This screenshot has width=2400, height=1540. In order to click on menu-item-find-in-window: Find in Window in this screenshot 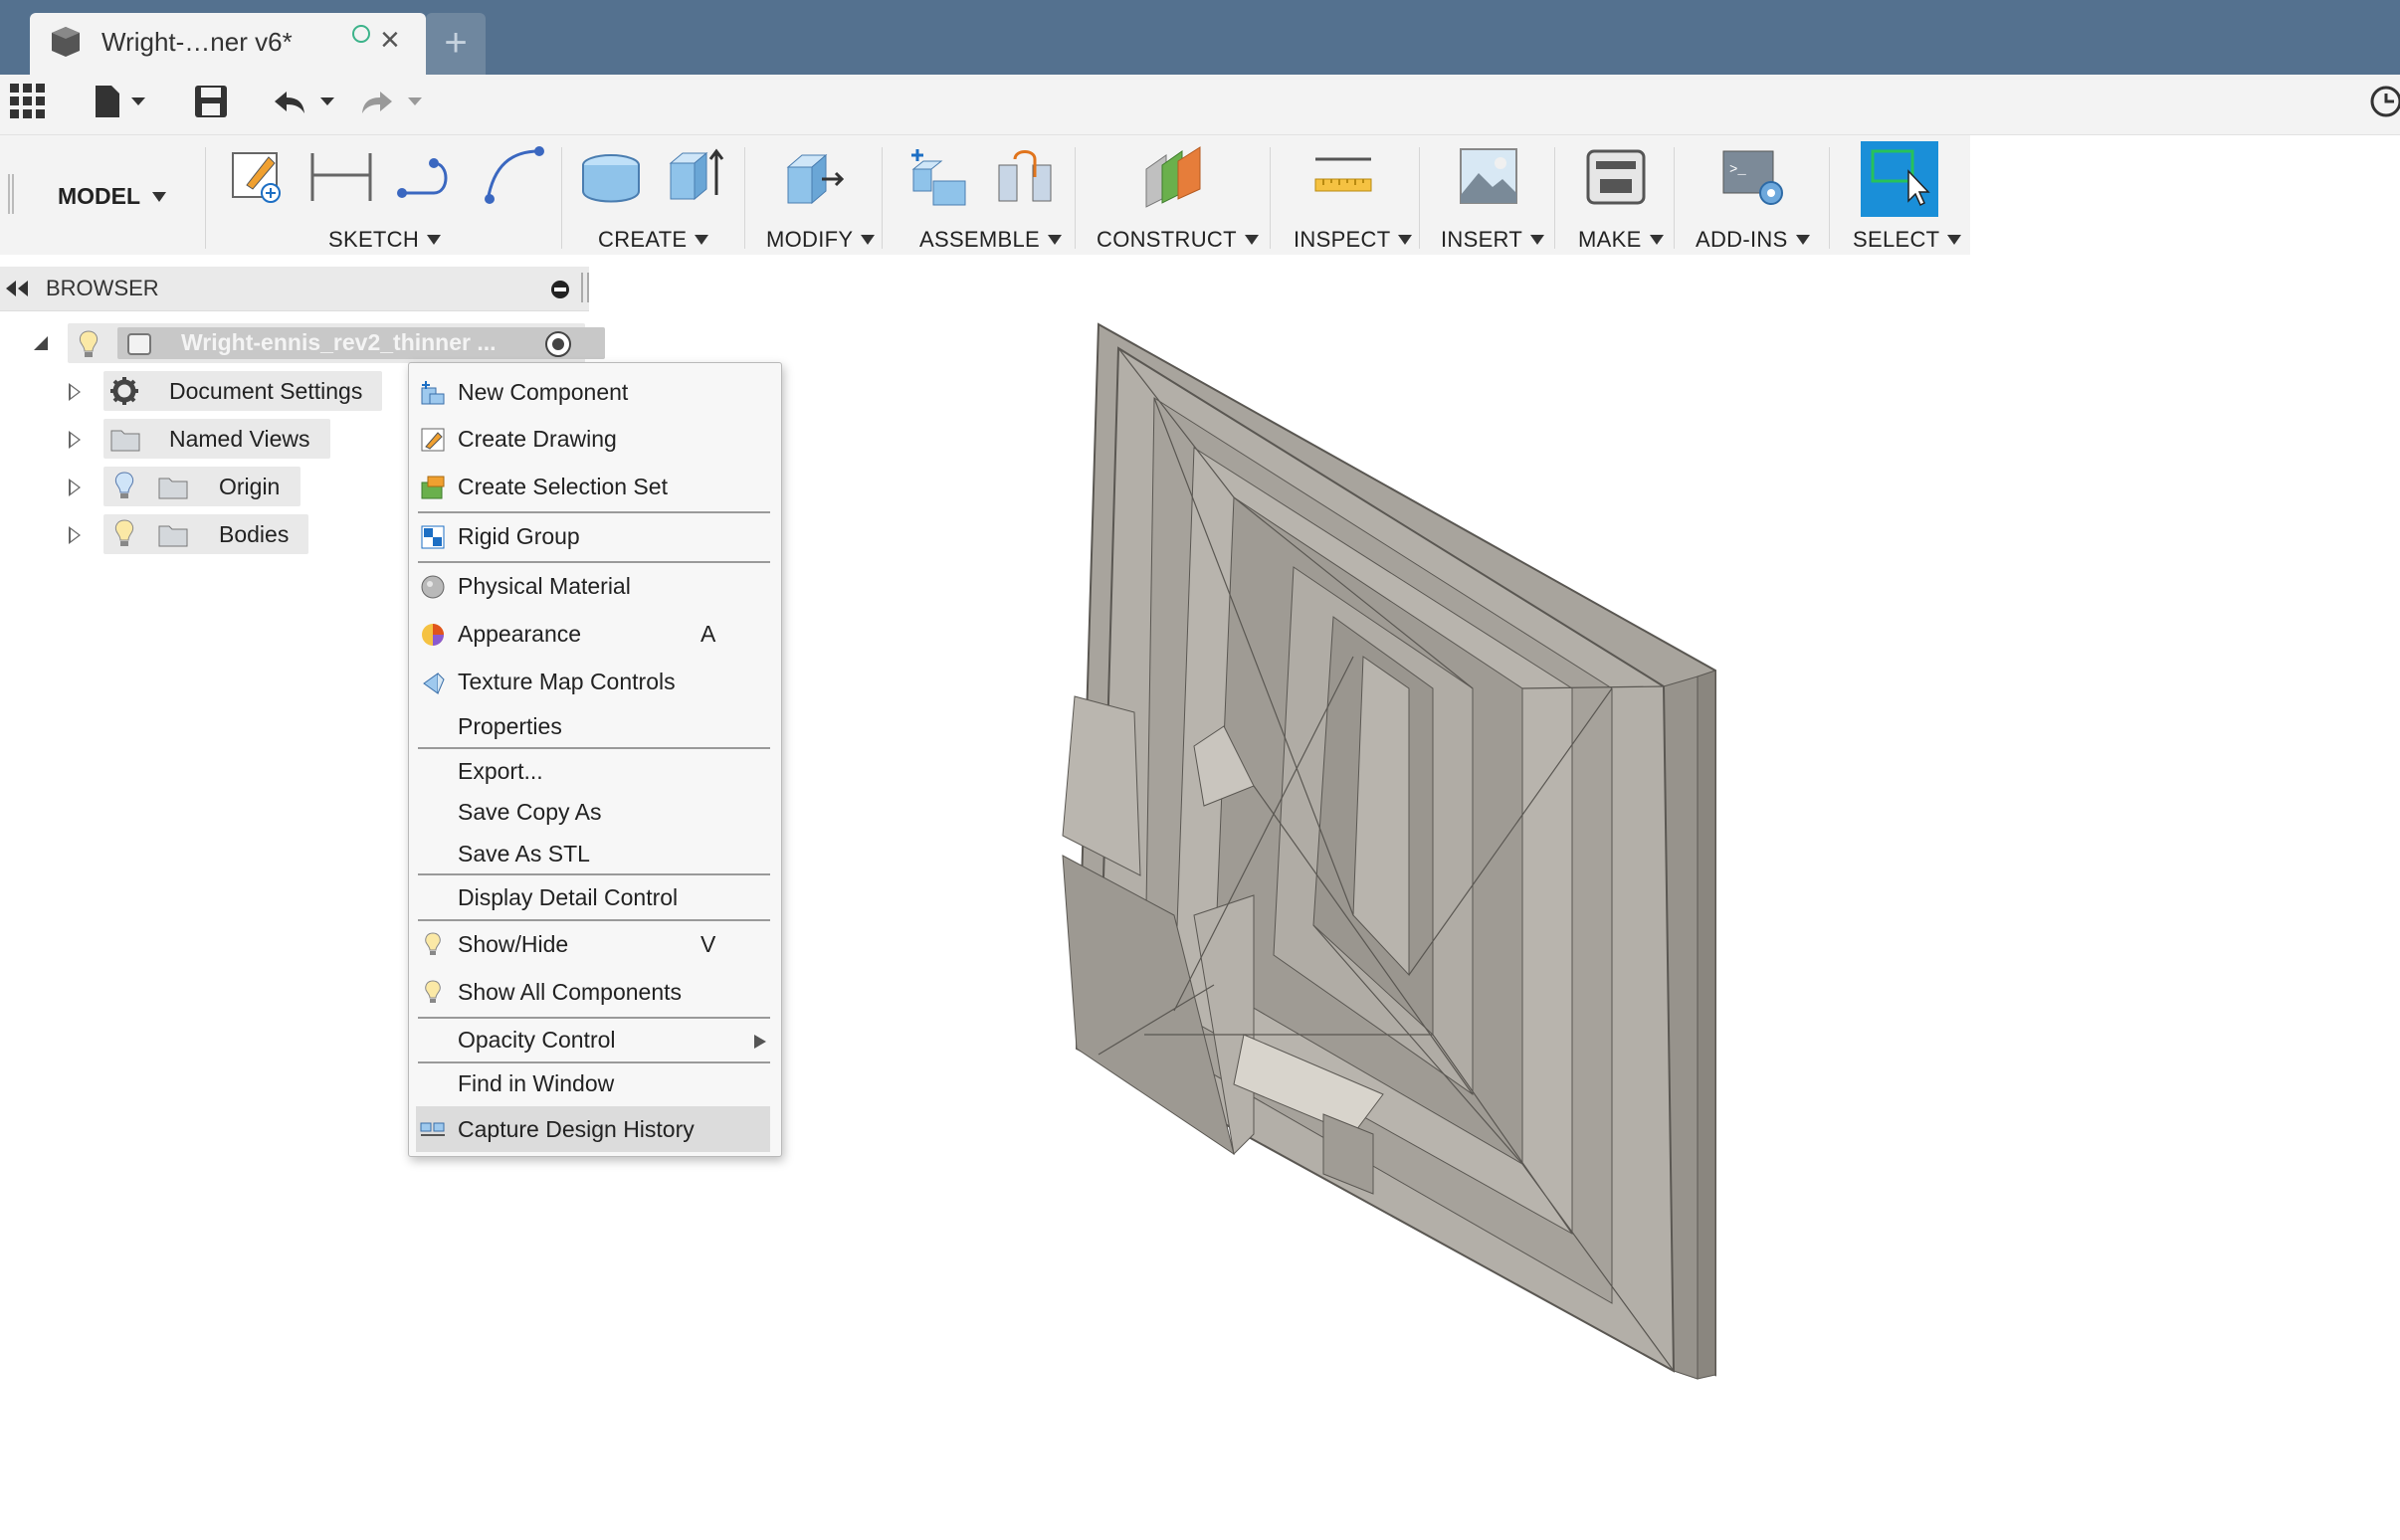, I will do `click(593, 1083)`.